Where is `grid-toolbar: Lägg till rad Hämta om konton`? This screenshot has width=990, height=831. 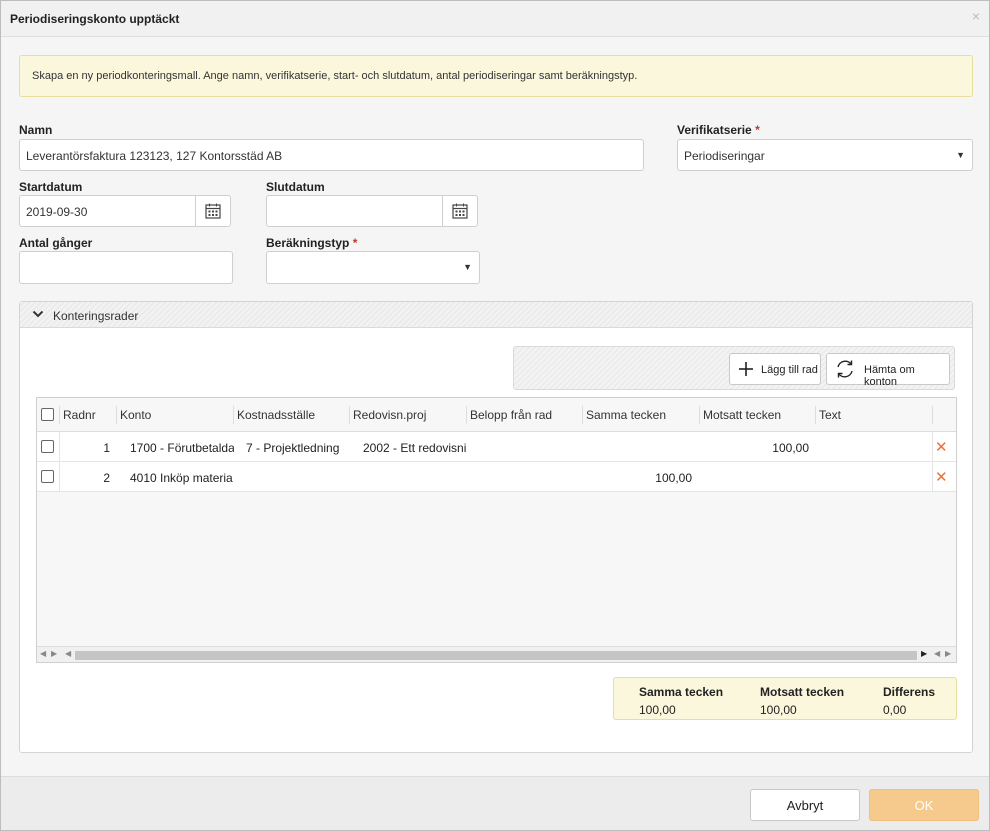
grid-toolbar: Lägg till rad Hämta om konton is located at coordinates (734, 368).